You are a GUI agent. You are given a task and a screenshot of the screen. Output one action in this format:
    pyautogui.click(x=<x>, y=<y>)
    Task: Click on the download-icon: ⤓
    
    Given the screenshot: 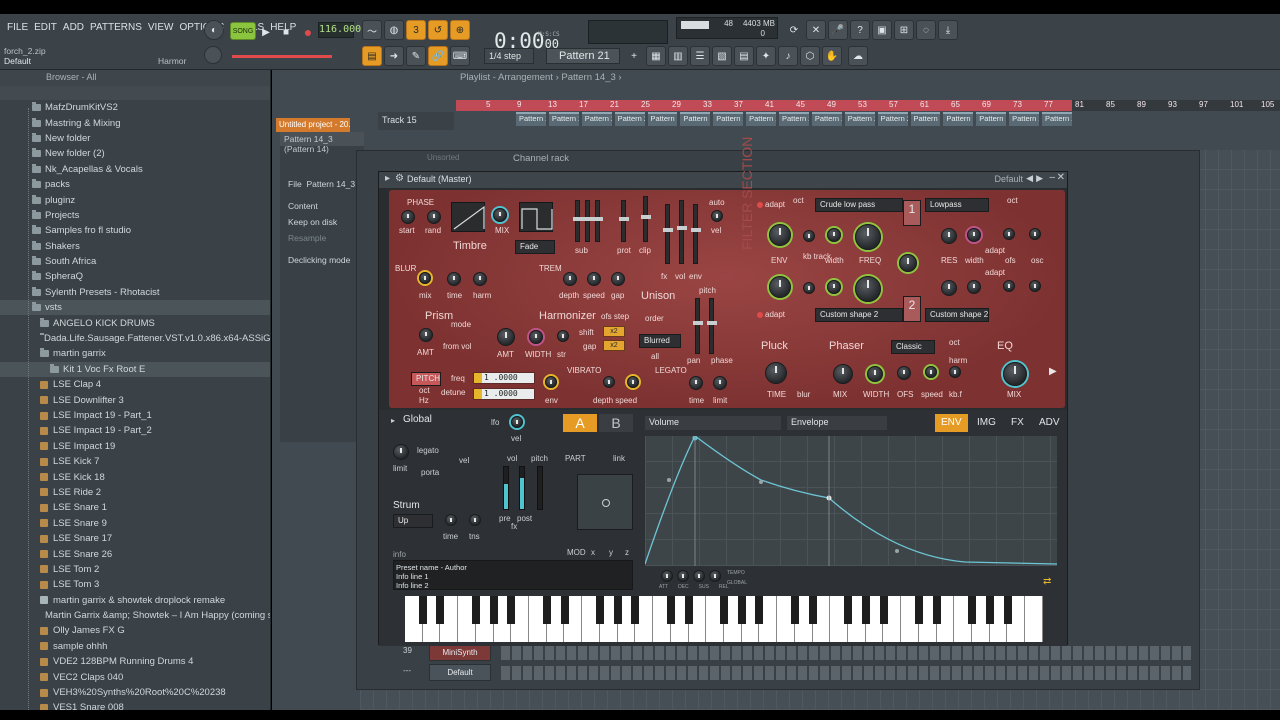 What is the action you would take?
    pyautogui.click(x=948, y=30)
    